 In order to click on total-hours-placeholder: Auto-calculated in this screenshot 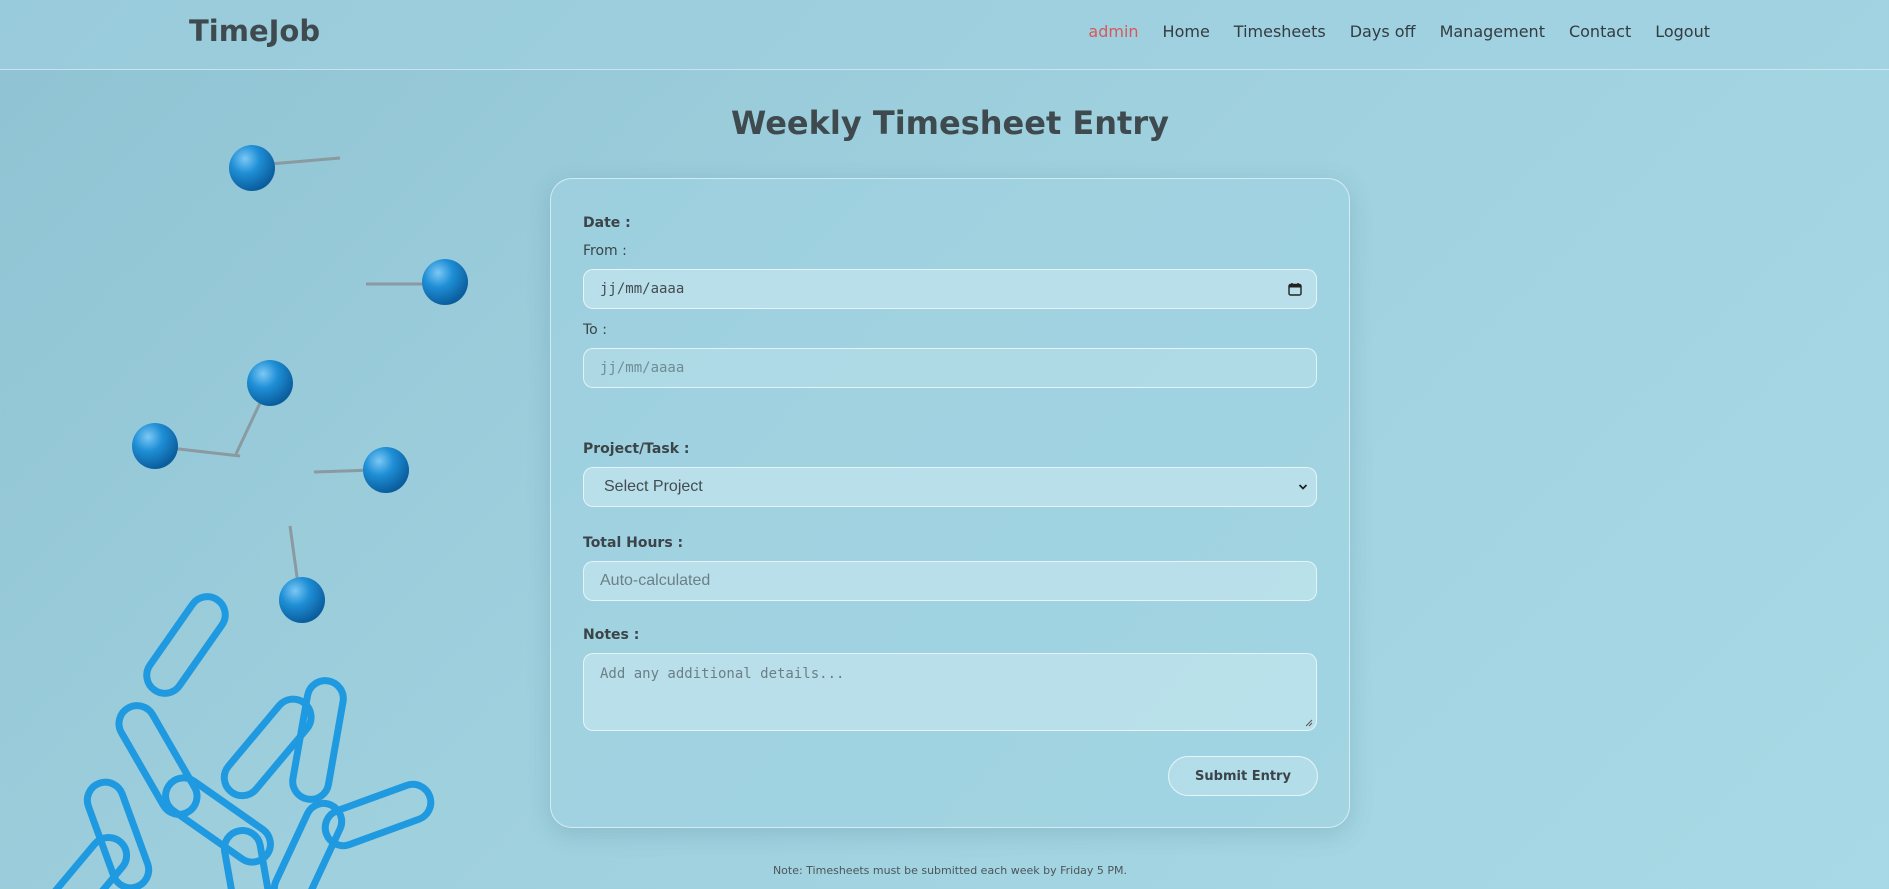, I will do `click(655, 580)`.